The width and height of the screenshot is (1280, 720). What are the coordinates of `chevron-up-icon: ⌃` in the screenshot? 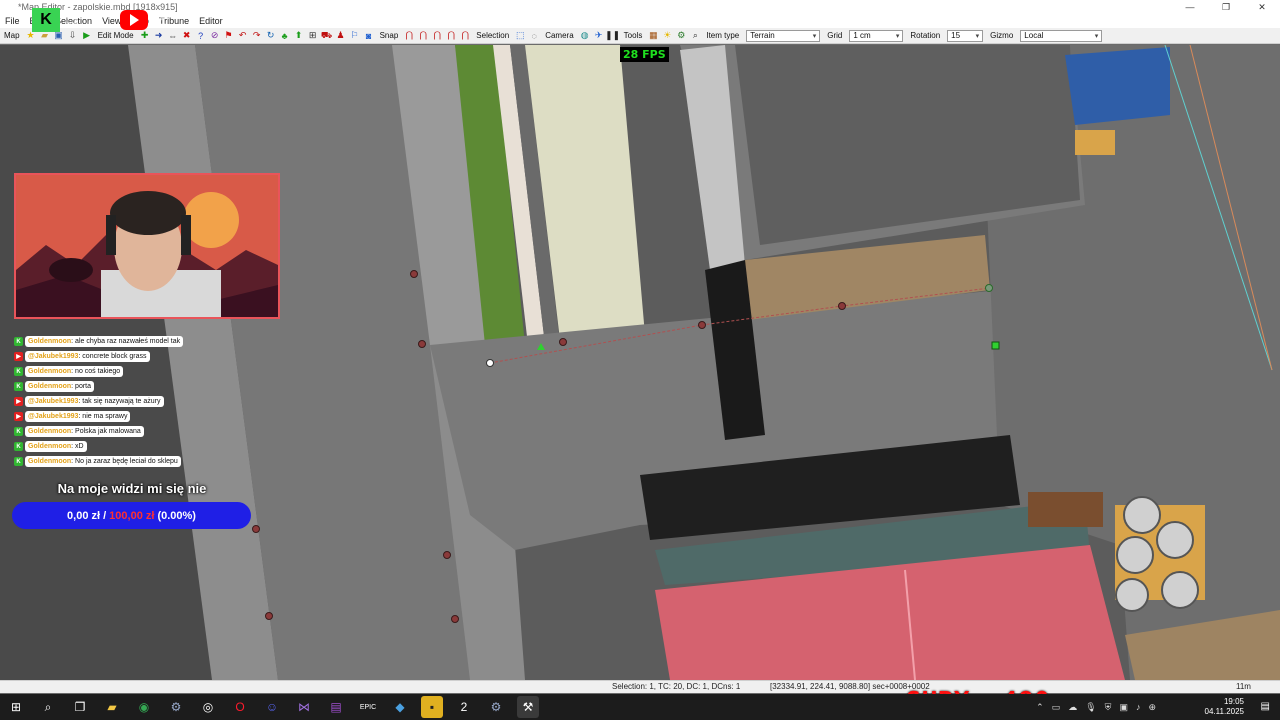 It's located at (1040, 707).